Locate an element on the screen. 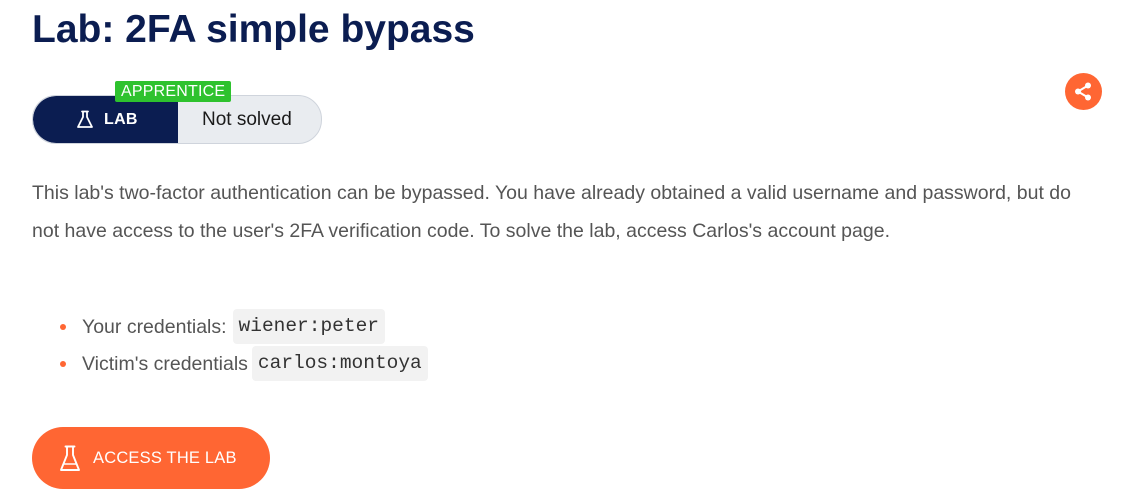 The image size is (1131, 500). share-button is located at coordinates (1083, 91).